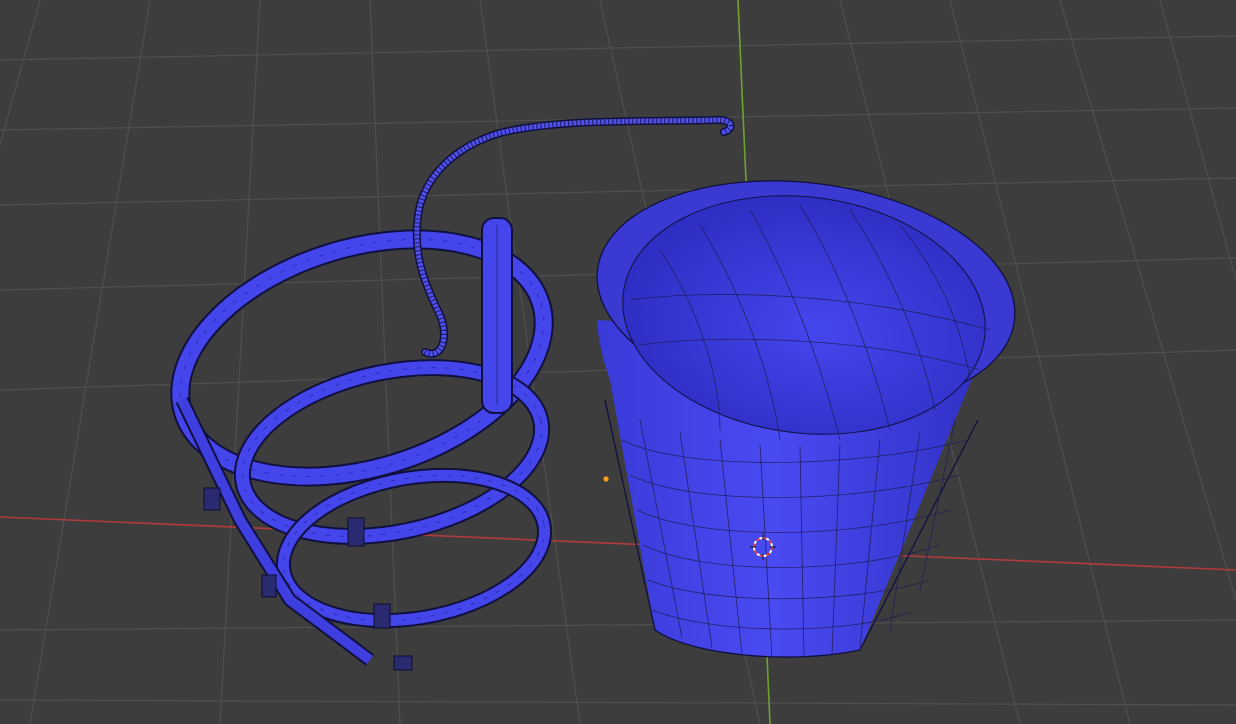 This screenshot has width=1236, height=724. I want to click on x-axis-line, so click(618, 543).